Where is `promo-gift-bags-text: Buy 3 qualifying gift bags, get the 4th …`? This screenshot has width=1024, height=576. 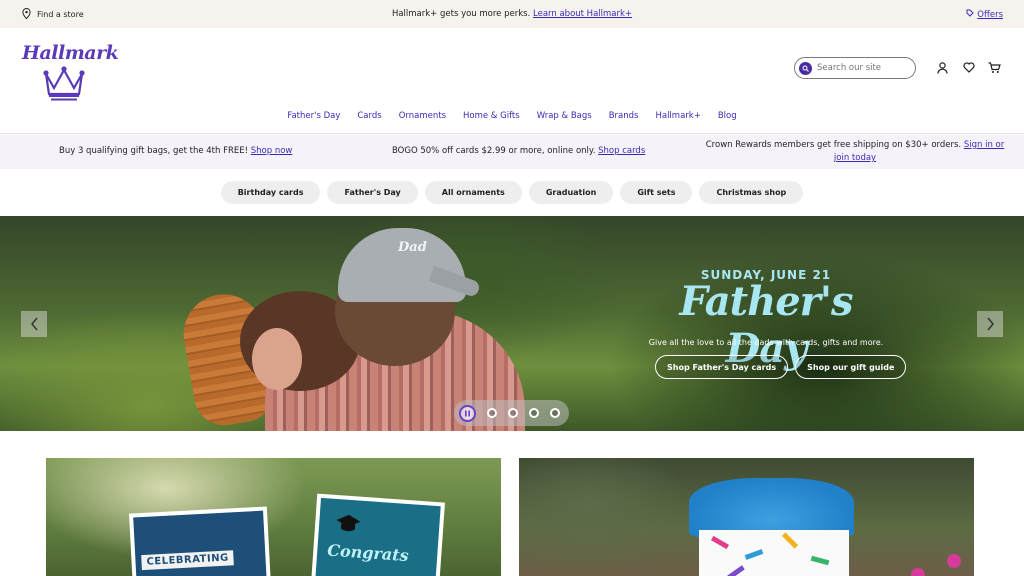 promo-gift-bags-text: Buy 3 qualifying gift bags, get the 4th … is located at coordinates (154, 151).